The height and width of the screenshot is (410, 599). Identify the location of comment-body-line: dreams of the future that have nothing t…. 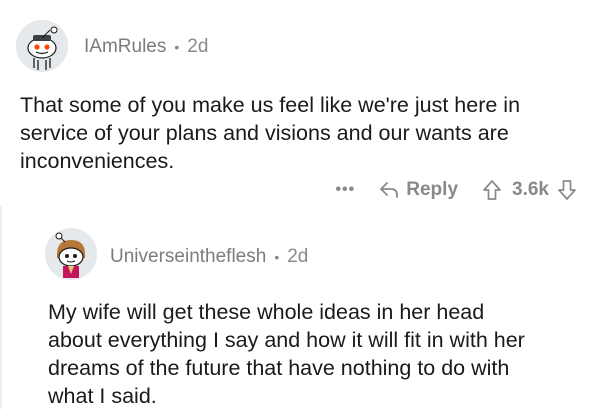
(279, 368).